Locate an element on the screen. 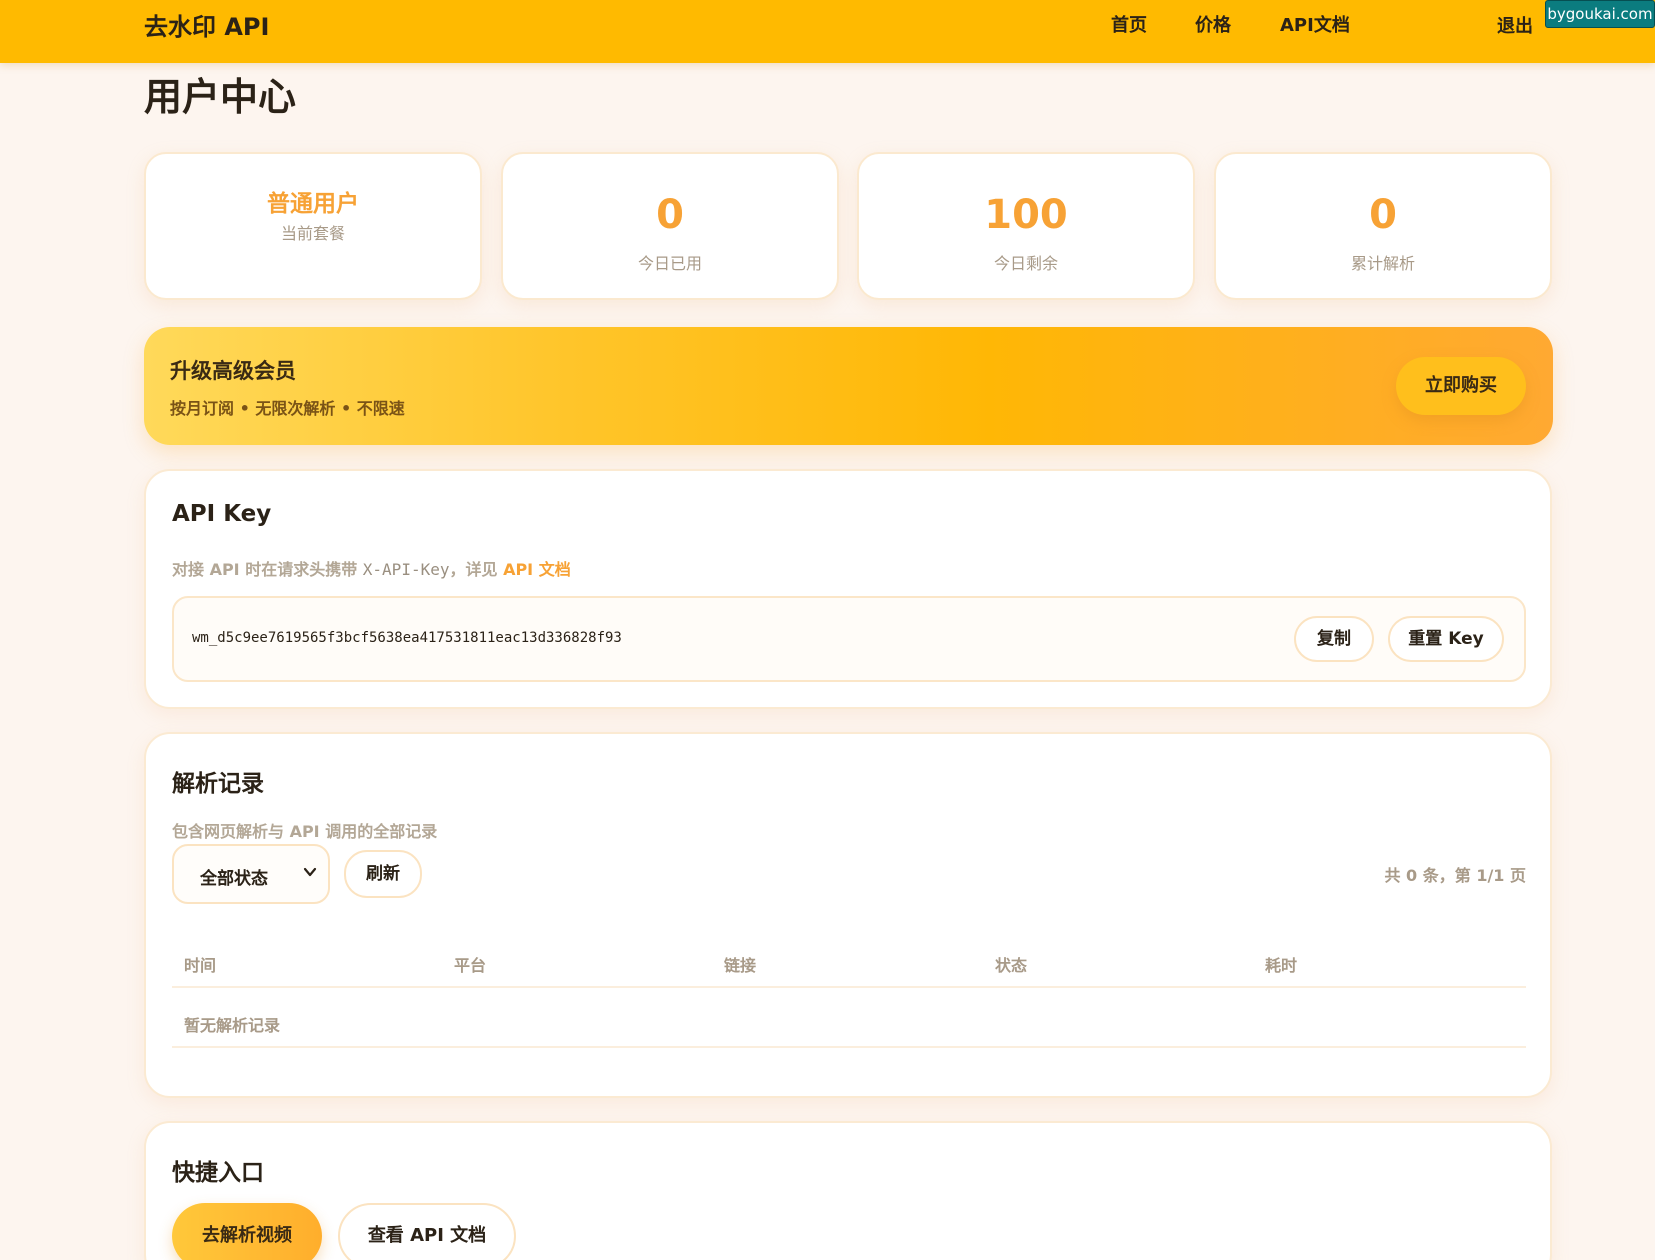  remaining-today-label: 今日剩余 is located at coordinates (1025, 263).